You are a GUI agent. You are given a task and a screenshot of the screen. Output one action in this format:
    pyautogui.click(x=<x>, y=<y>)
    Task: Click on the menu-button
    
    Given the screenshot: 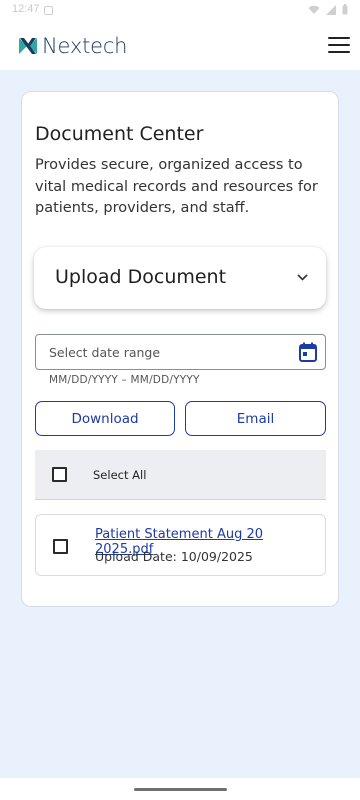 What is the action you would take?
    pyautogui.click(x=339, y=45)
    